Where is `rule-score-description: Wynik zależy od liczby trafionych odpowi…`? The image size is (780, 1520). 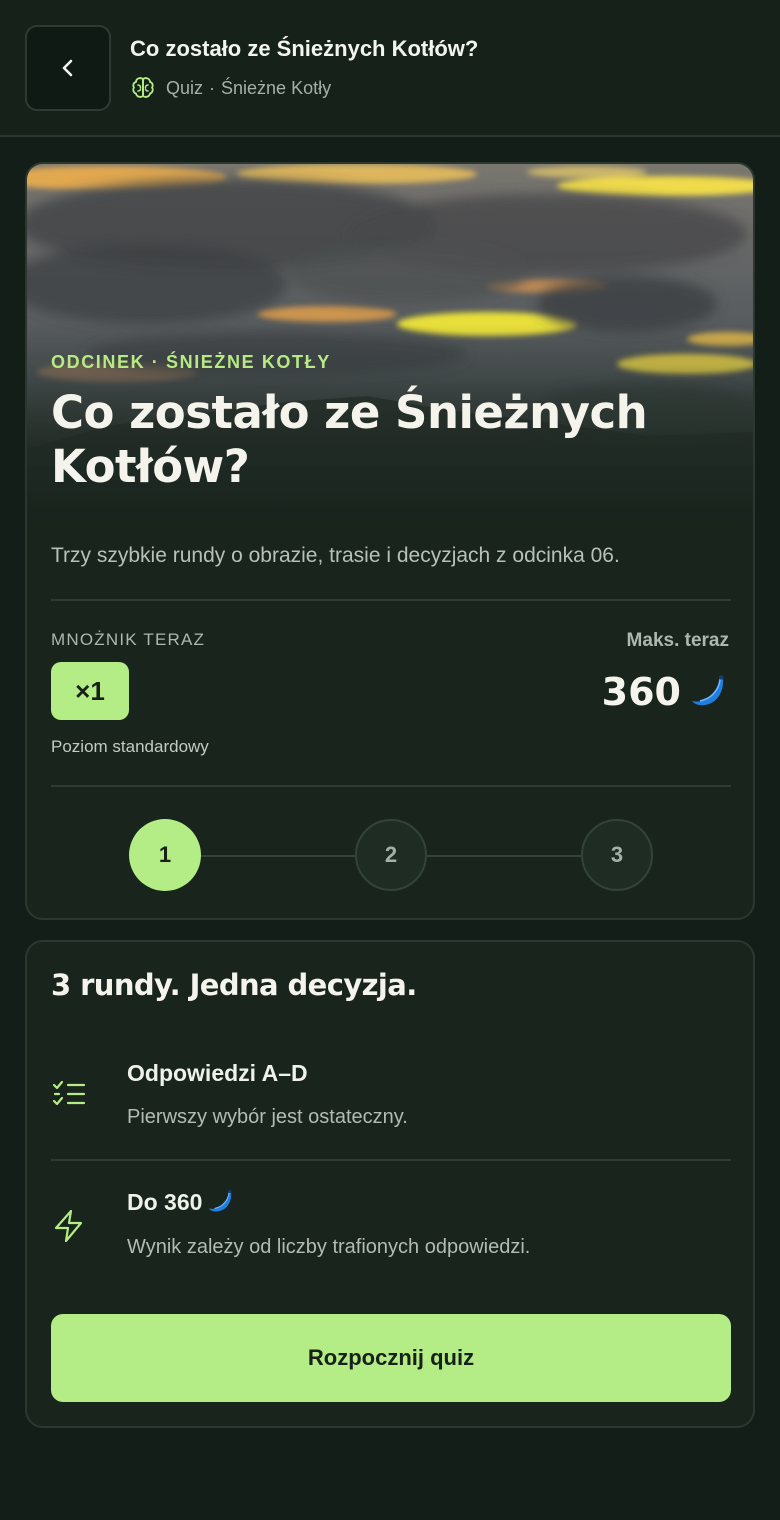 rule-score-description: Wynik zależy od liczby trafionych odpowi… is located at coordinates (329, 1247).